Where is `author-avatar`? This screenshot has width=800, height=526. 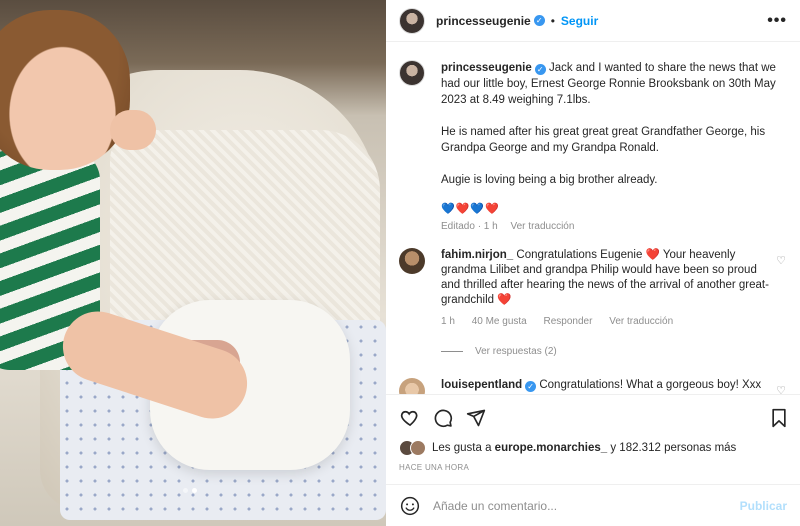
author-avatar is located at coordinates (412, 20).